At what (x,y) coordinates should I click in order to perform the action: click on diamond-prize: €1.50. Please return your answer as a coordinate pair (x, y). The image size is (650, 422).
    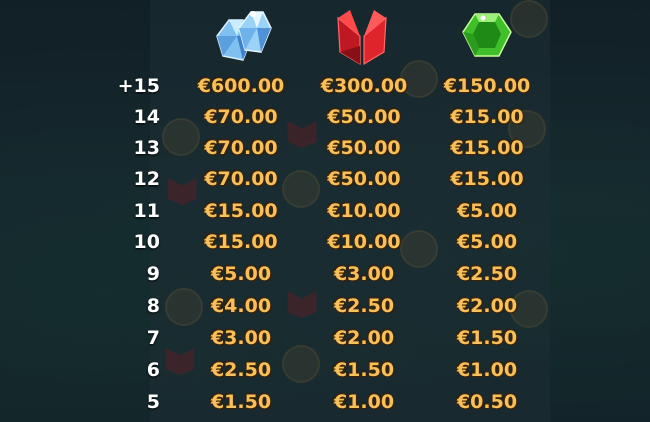
    Looking at the image, I should click on (241, 402).